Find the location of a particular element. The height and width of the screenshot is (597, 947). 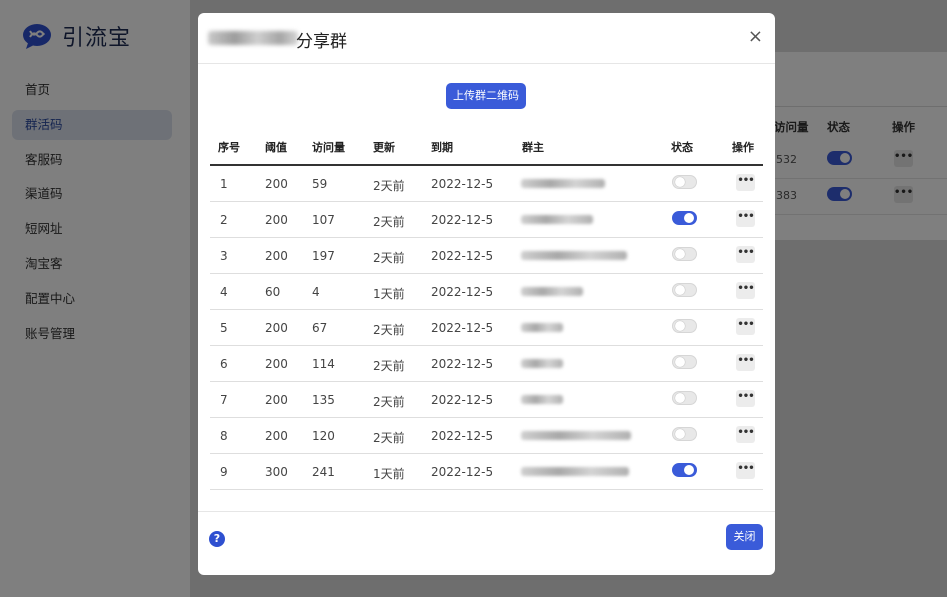

row-index: 8 is located at coordinates (224, 436).